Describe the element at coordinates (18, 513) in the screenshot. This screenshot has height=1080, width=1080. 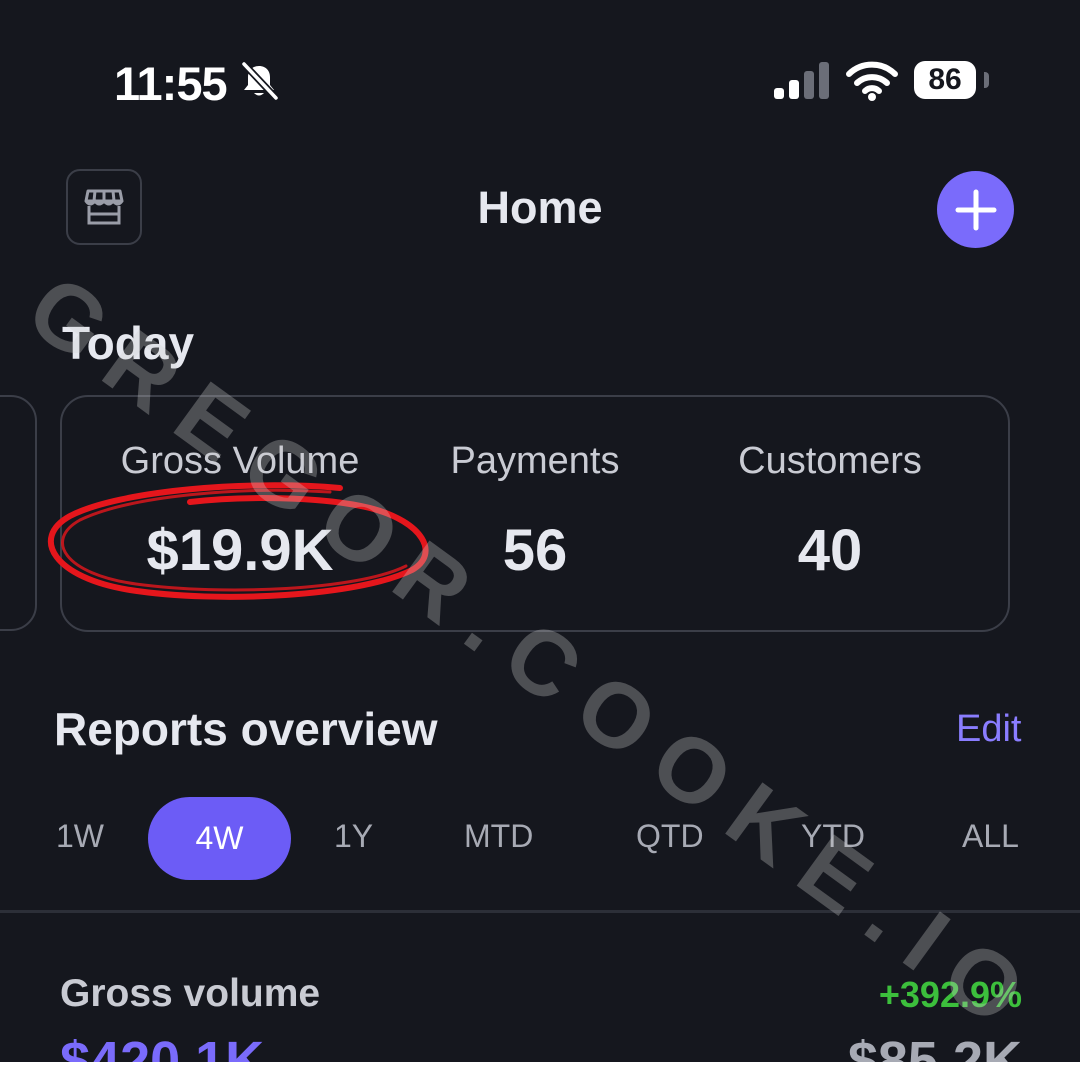
I see `previous-card` at that location.